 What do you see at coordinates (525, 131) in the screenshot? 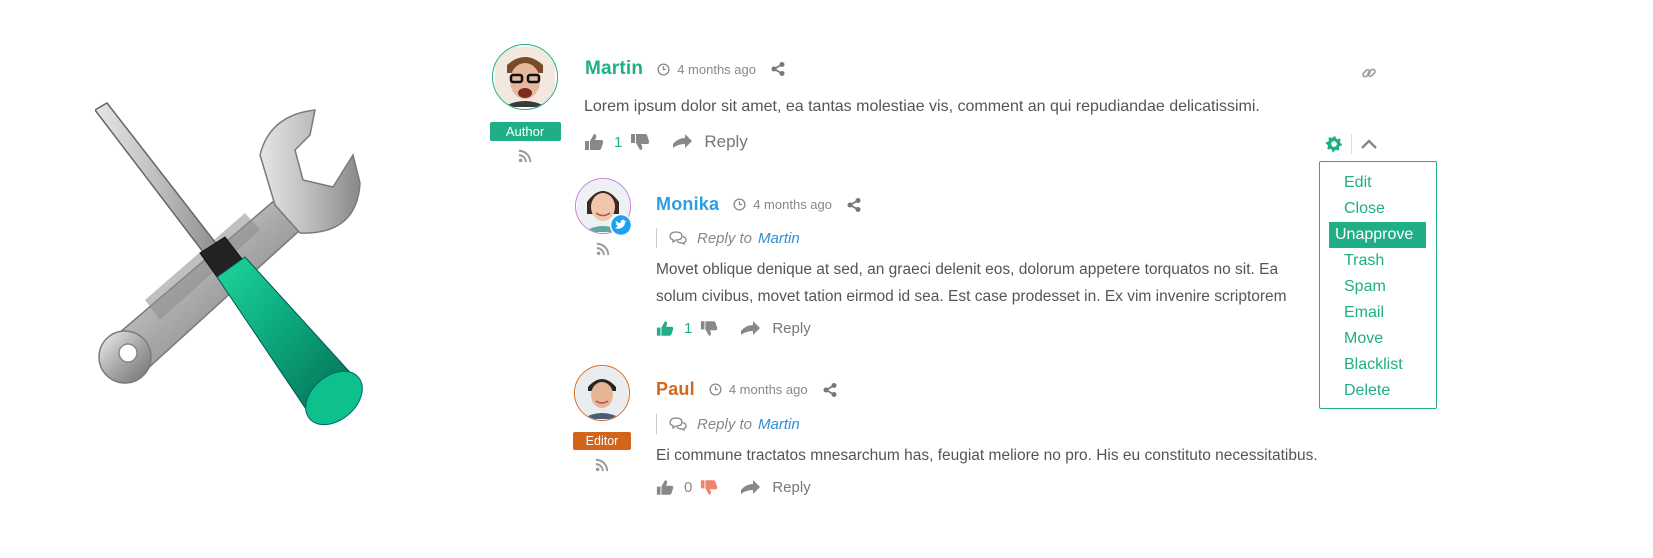
I see `role-badge: Author` at bounding box center [525, 131].